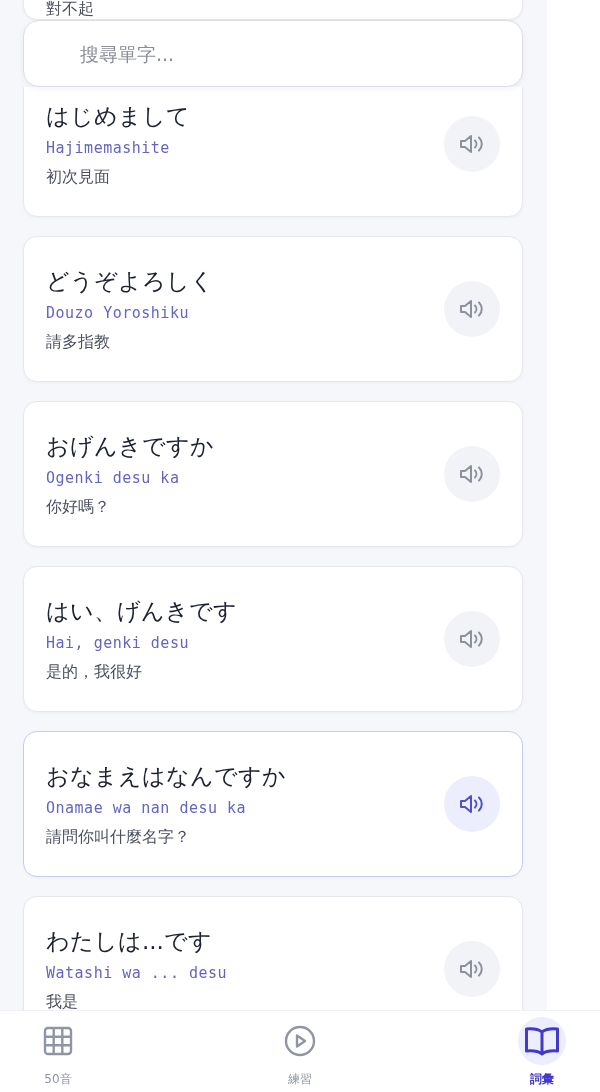  I want to click on translation-text: 我是, so click(62, 1000).